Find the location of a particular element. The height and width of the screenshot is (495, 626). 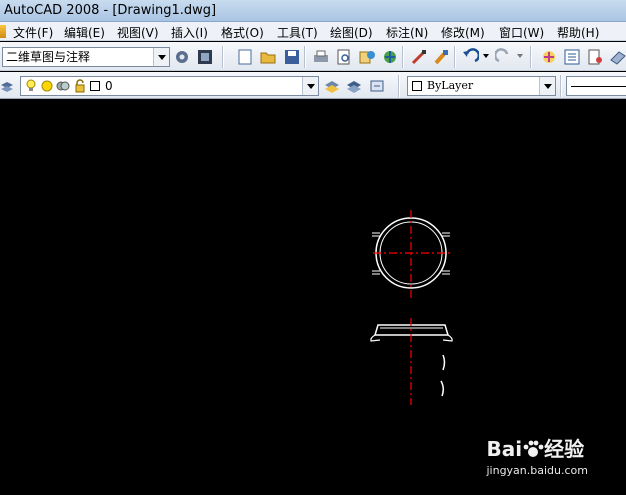

menu-draw: 绘图(D) is located at coordinates (351, 32).